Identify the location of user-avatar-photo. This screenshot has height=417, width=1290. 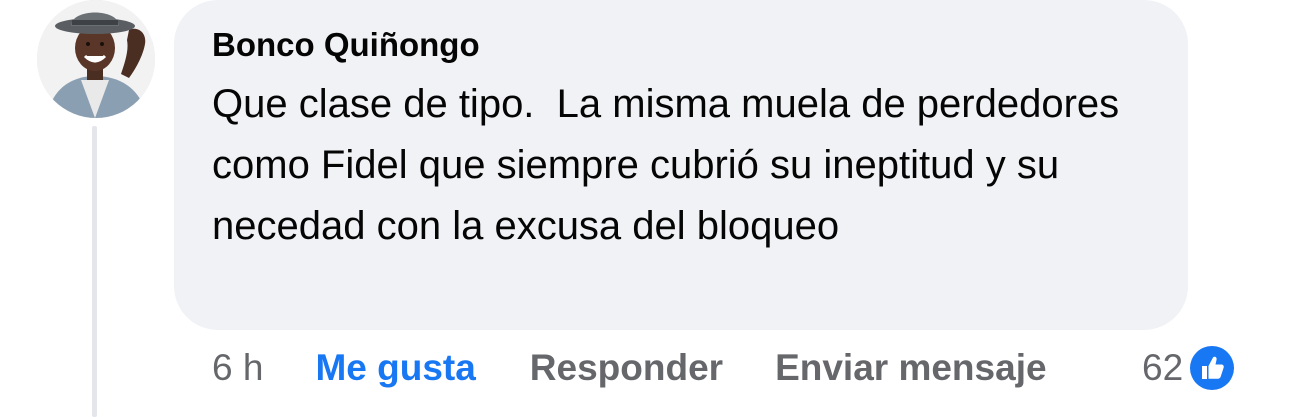
(96, 59).